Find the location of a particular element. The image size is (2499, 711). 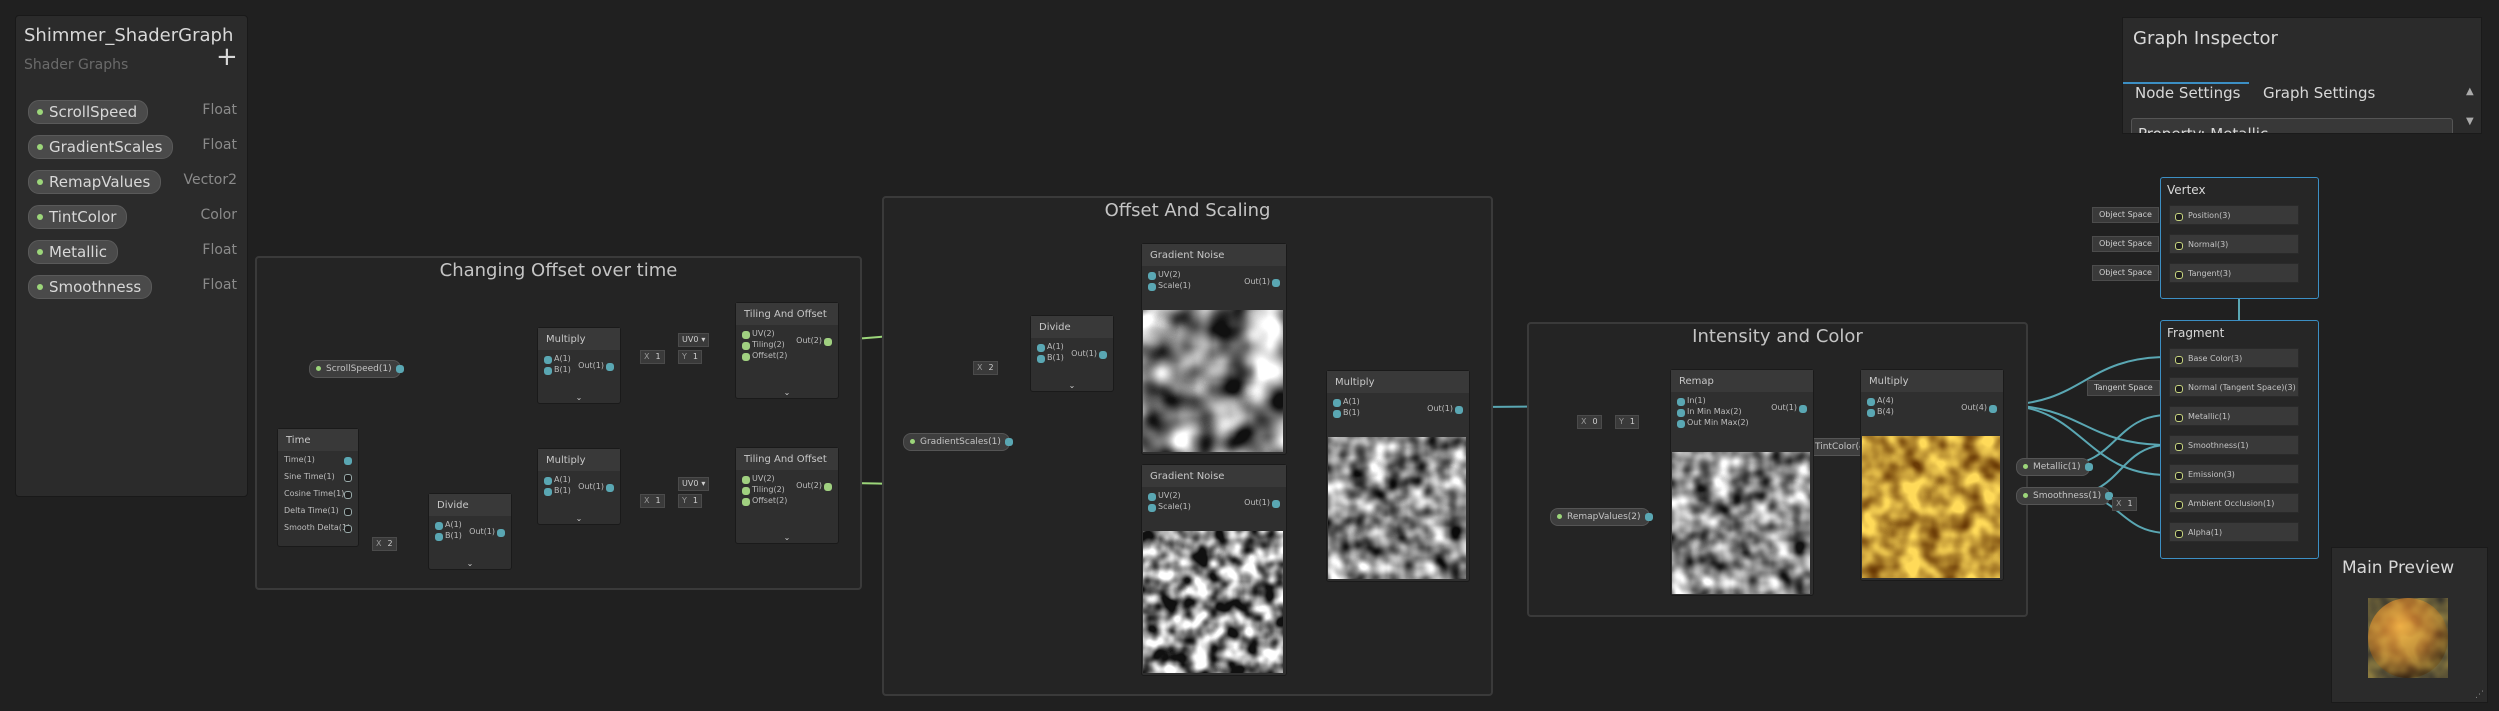

property-field: Property: Metallic is located at coordinates (2292, 125).